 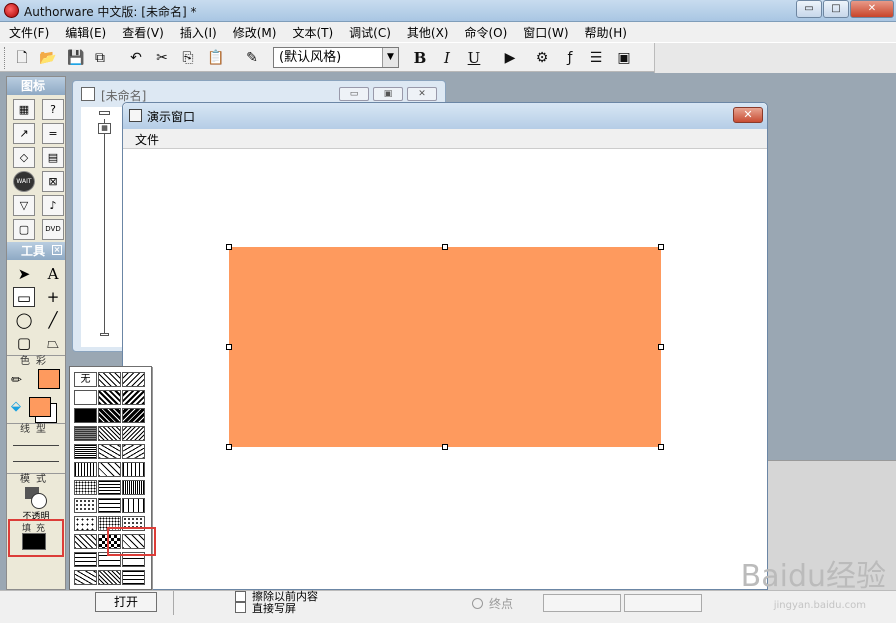 What do you see at coordinates (24, 297) in the screenshot?
I see `rectangle-tool-icon: ▭` at bounding box center [24, 297].